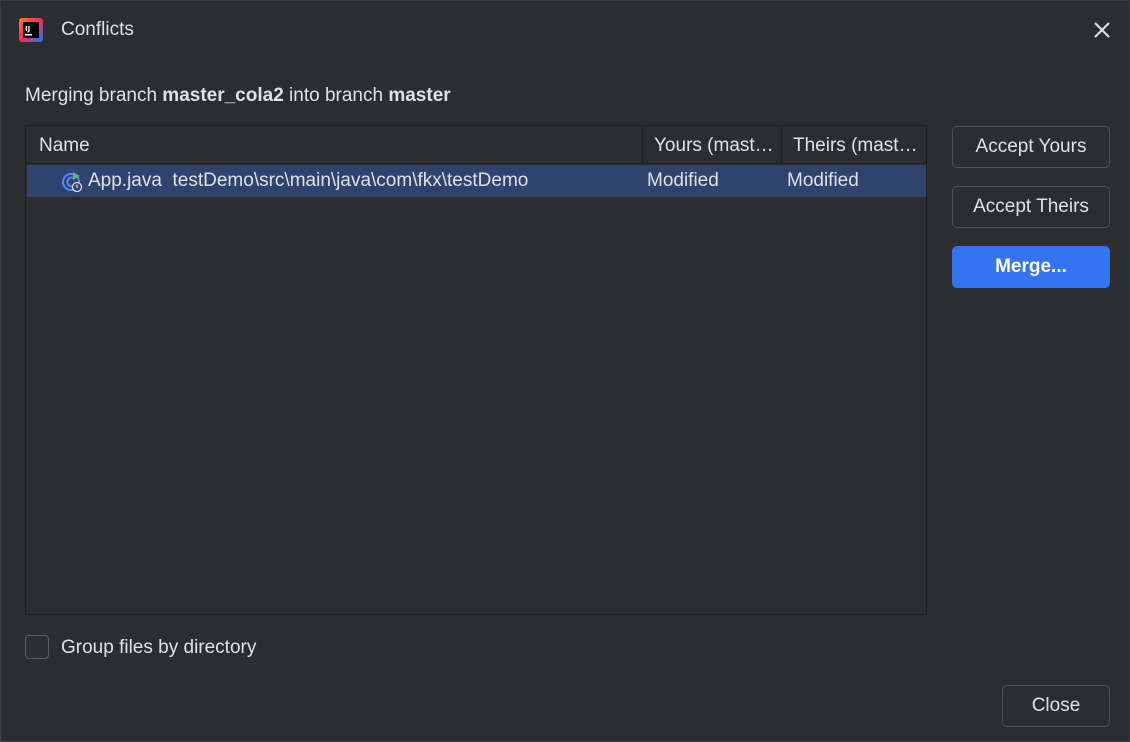 This screenshot has height=742, width=1130. I want to click on column-header-name: Name, so click(339, 145).